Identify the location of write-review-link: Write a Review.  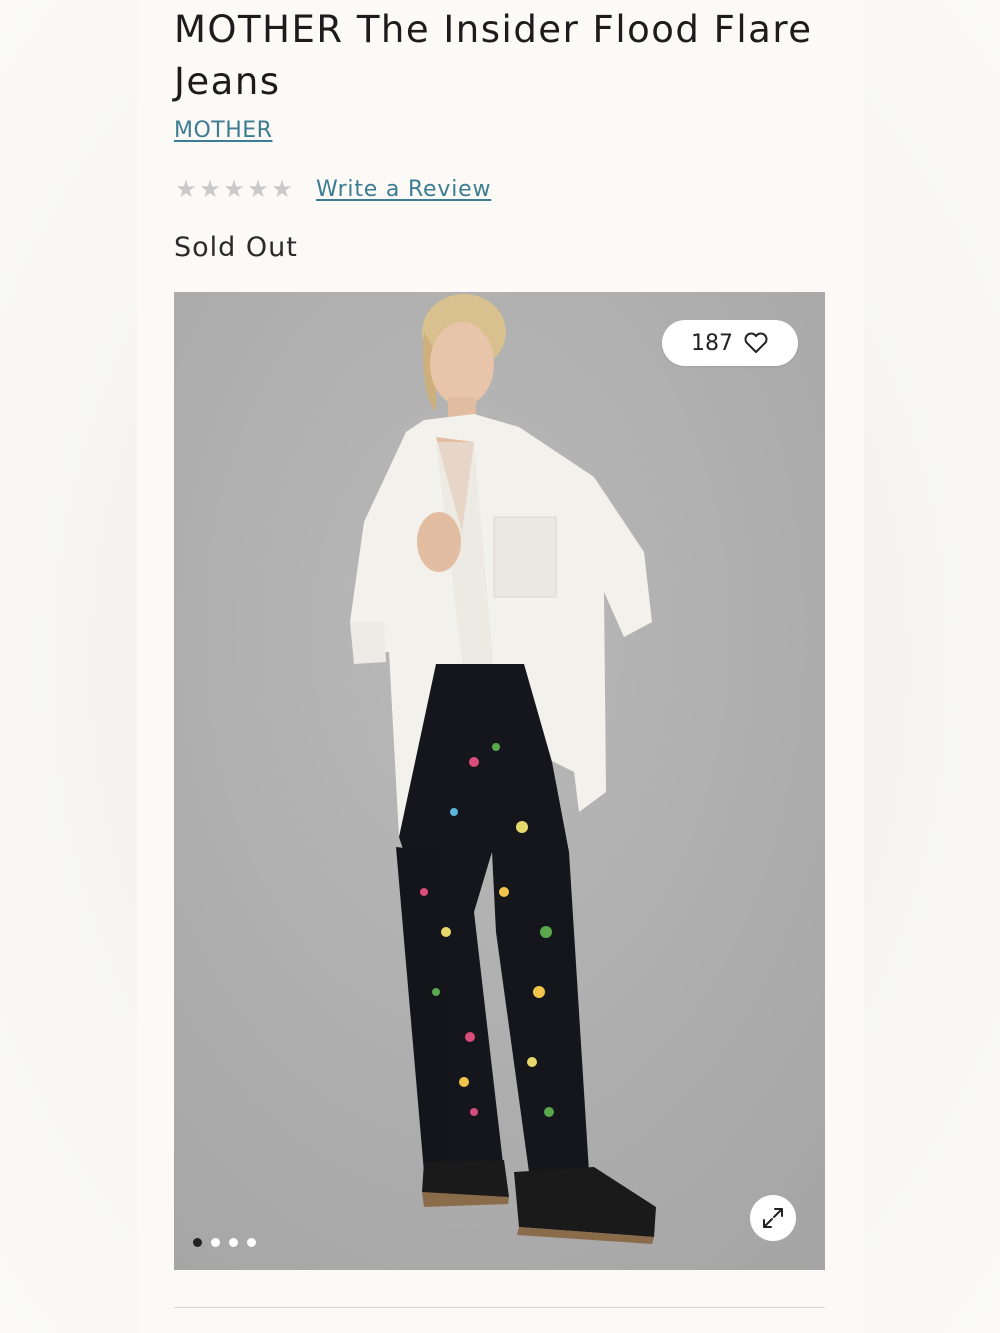
(403, 189).